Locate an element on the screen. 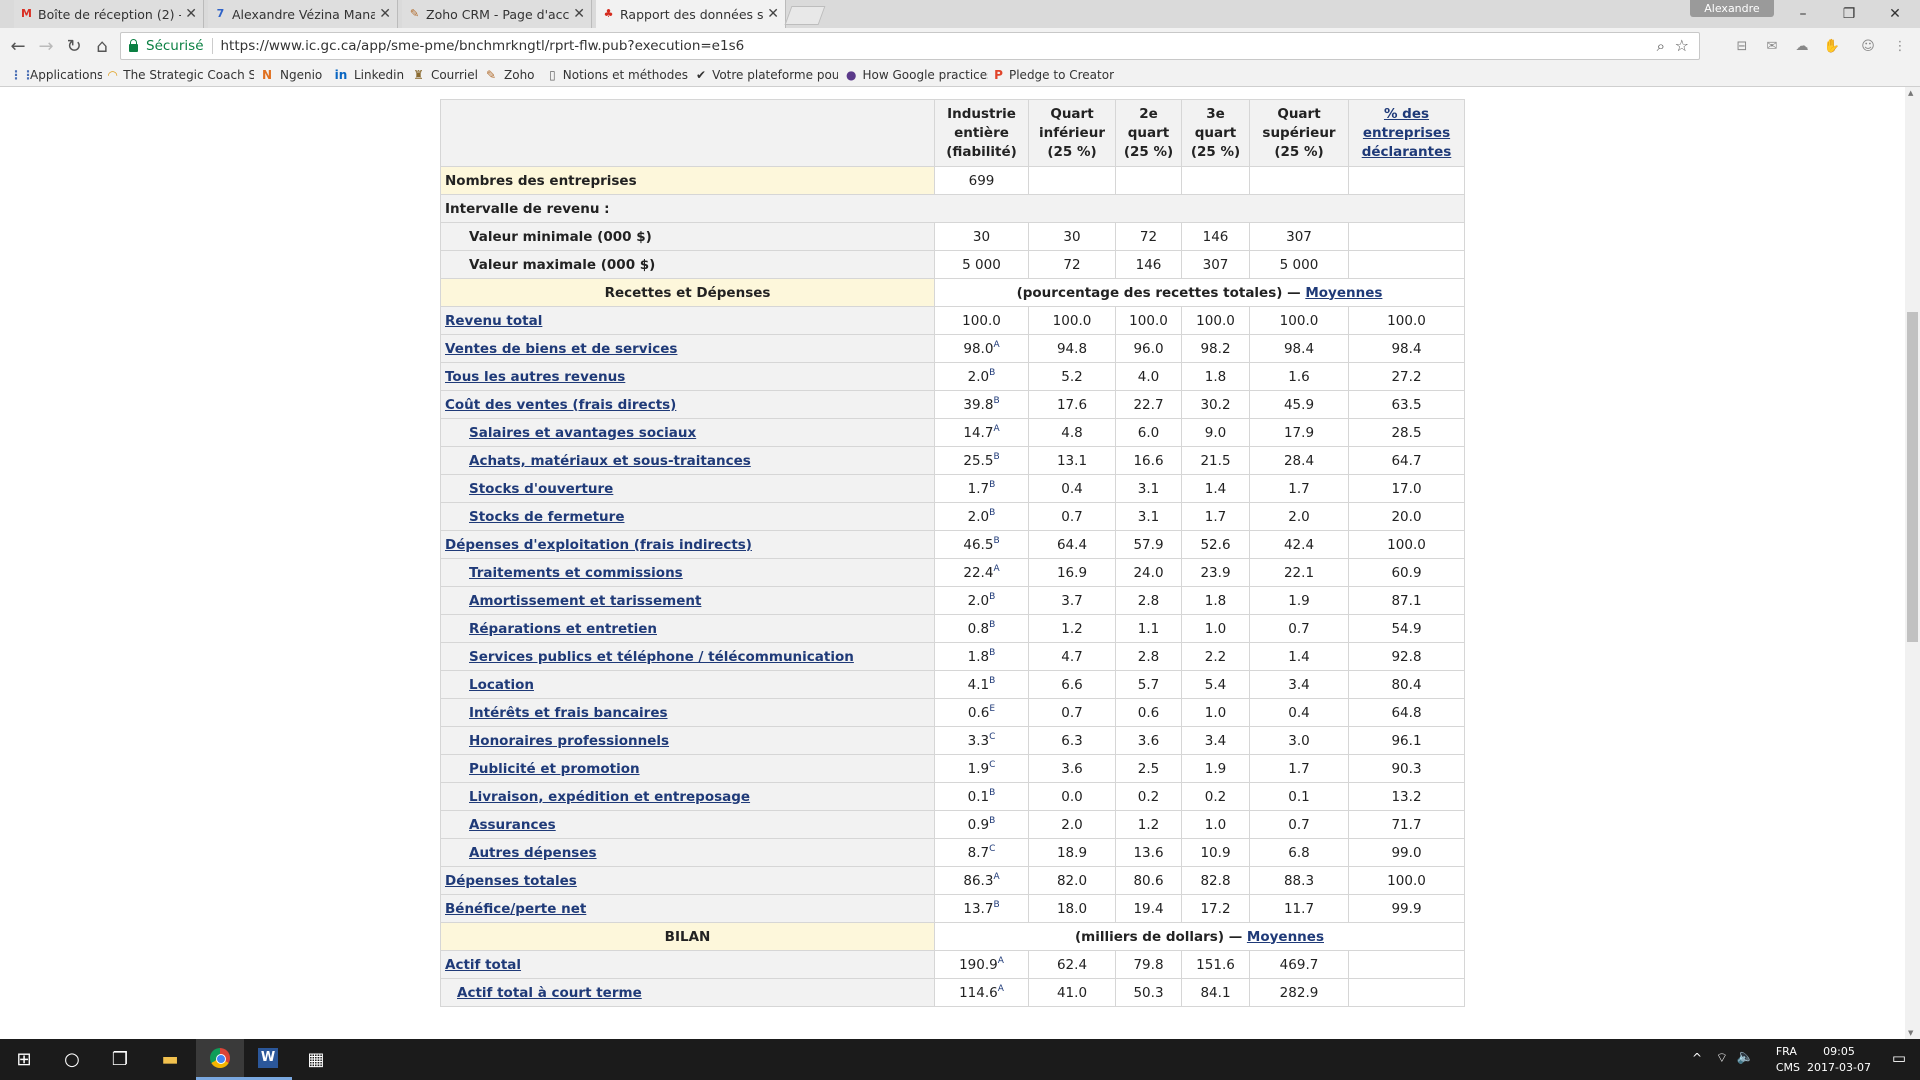 The height and width of the screenshot is (1080, 1920). task-view-icon: ❐ is located at coordinates (120, 1059).